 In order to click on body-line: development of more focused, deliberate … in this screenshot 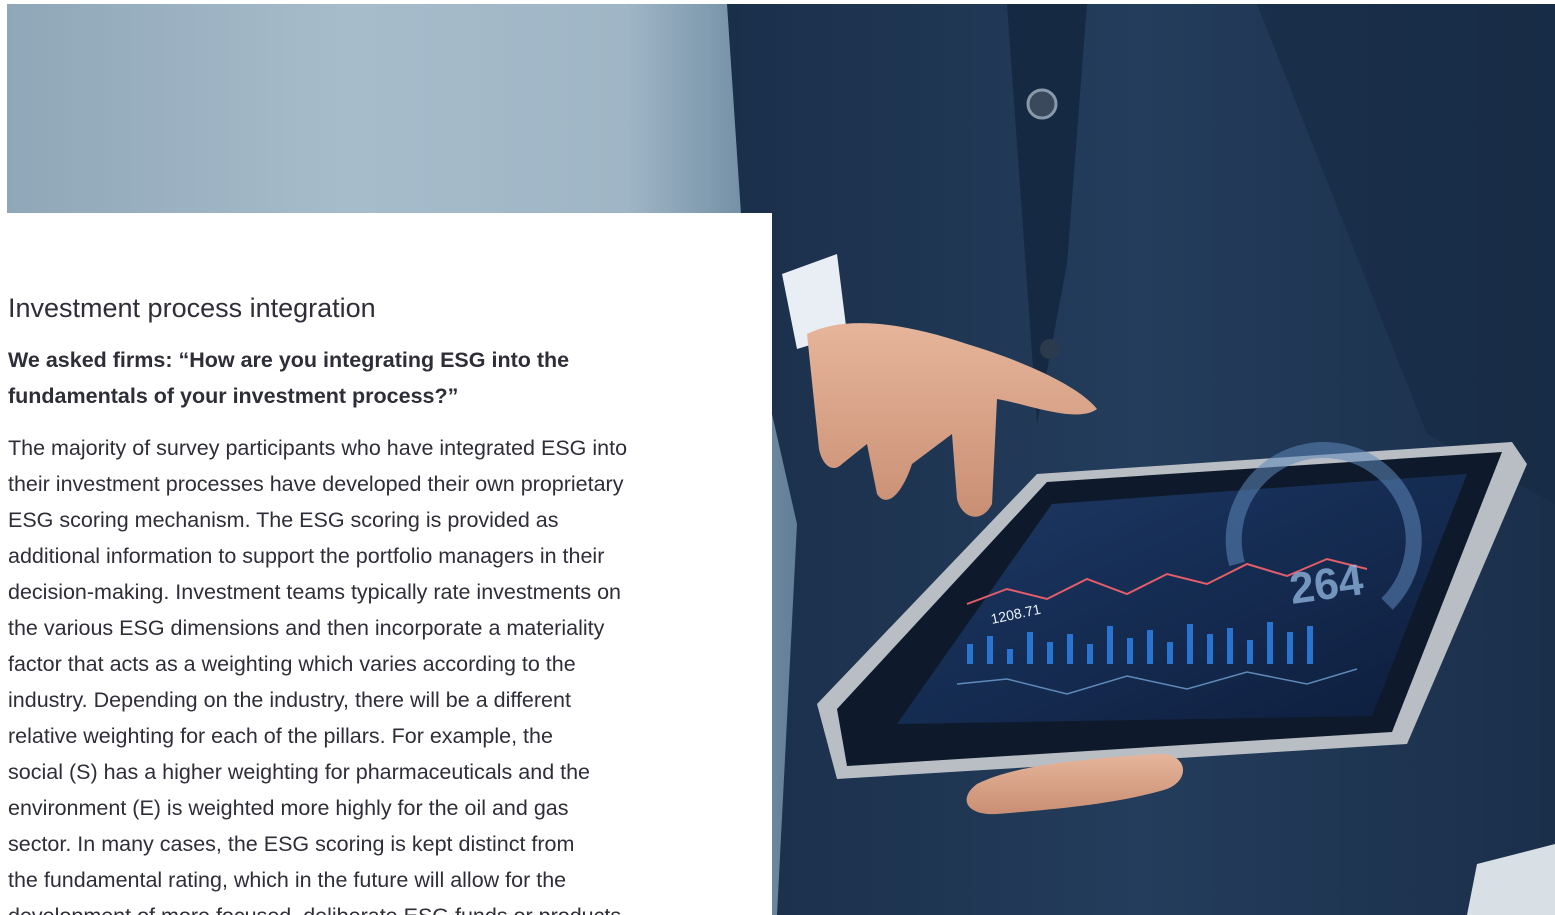, I will do `click(368, 906)`.